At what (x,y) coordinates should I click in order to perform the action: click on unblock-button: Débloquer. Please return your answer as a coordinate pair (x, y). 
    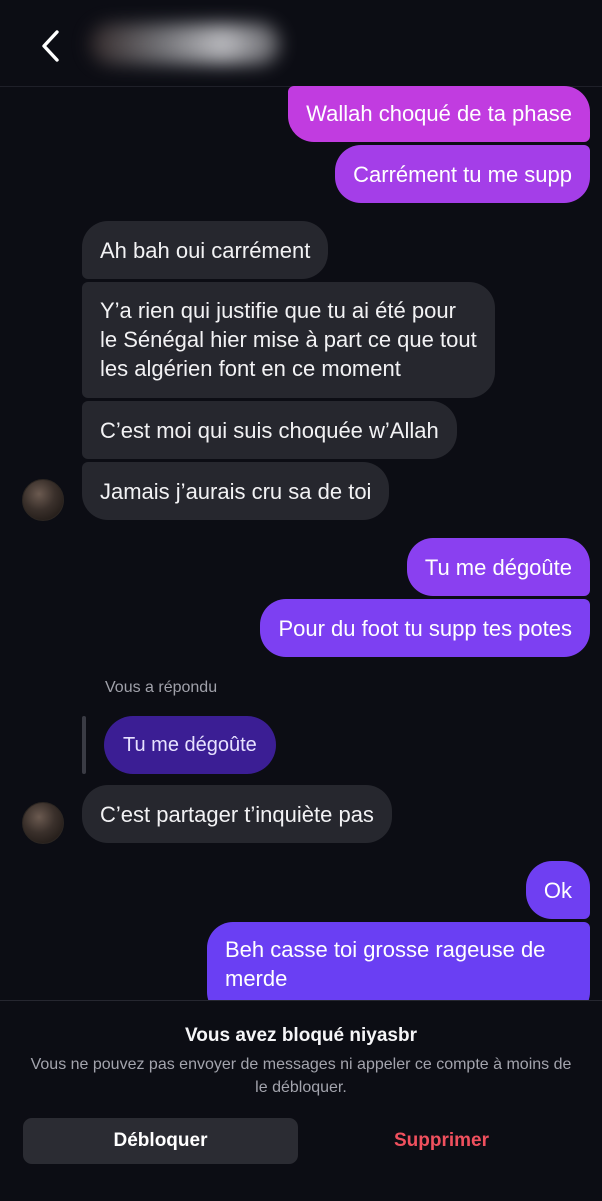
    Looking at the image, I should click on (160, 1141).